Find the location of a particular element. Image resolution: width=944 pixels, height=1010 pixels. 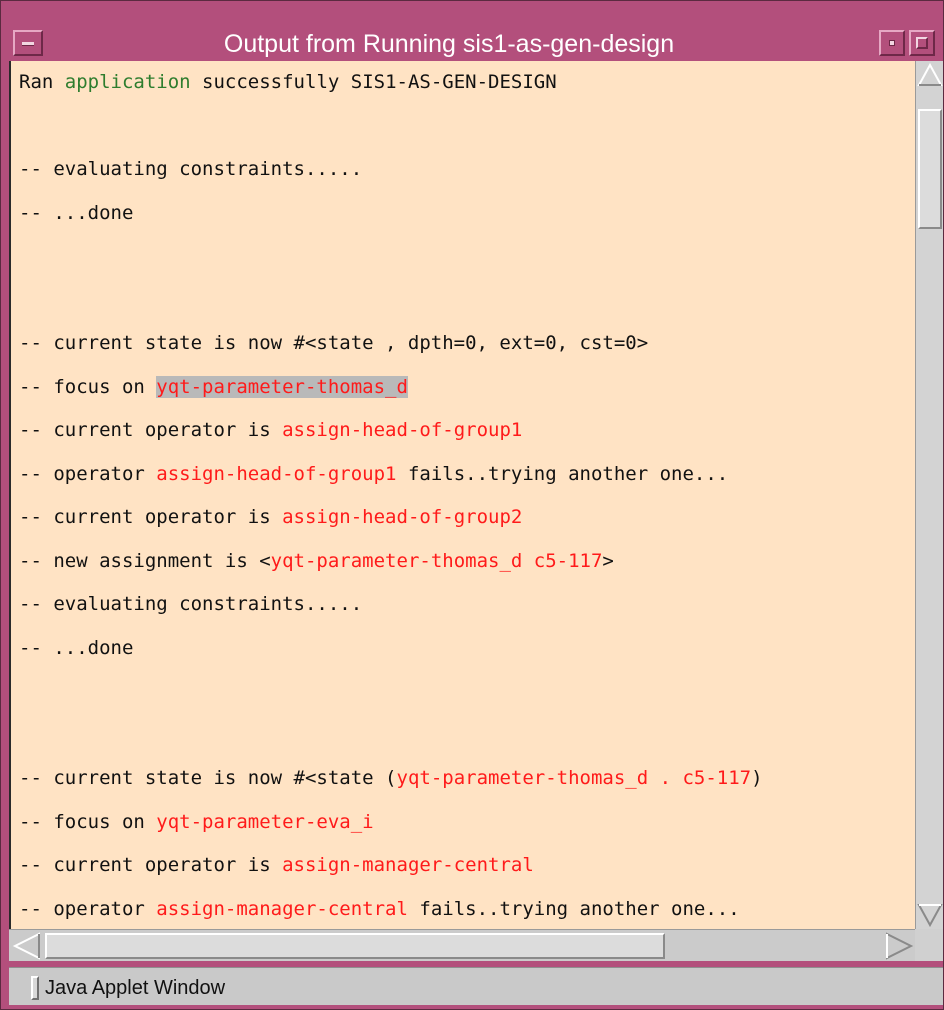

output-line: -- focus on yqt-parameter-eva_i is located at coordinates (196, 822).